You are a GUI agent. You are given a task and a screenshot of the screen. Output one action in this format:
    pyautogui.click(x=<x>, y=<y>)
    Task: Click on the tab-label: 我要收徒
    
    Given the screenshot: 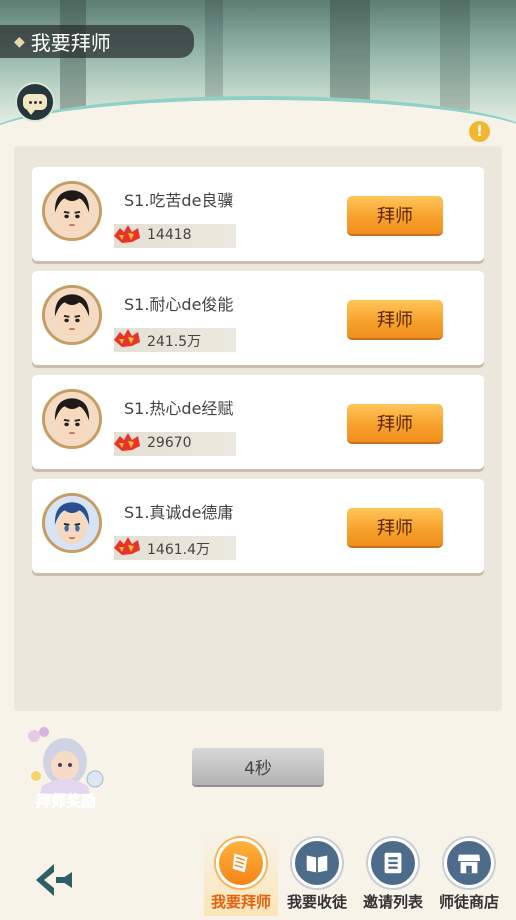 What is the action you would take?
    pyautogui.click(x=316, y=902)
    